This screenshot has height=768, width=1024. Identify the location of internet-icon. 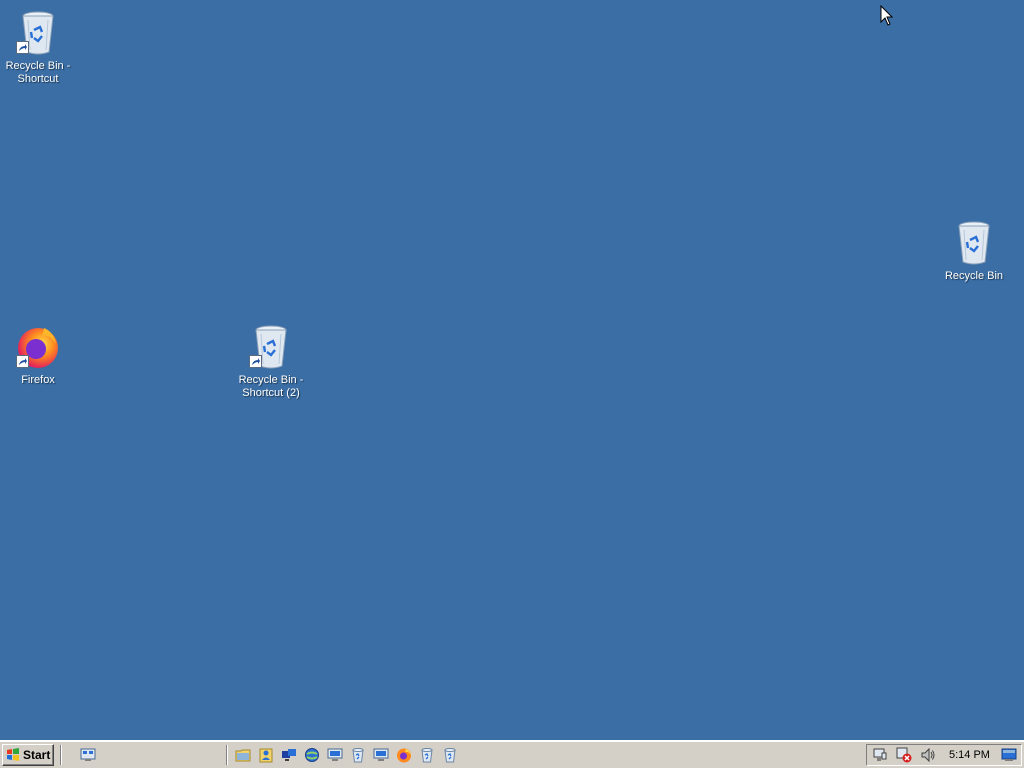
(312, 755).